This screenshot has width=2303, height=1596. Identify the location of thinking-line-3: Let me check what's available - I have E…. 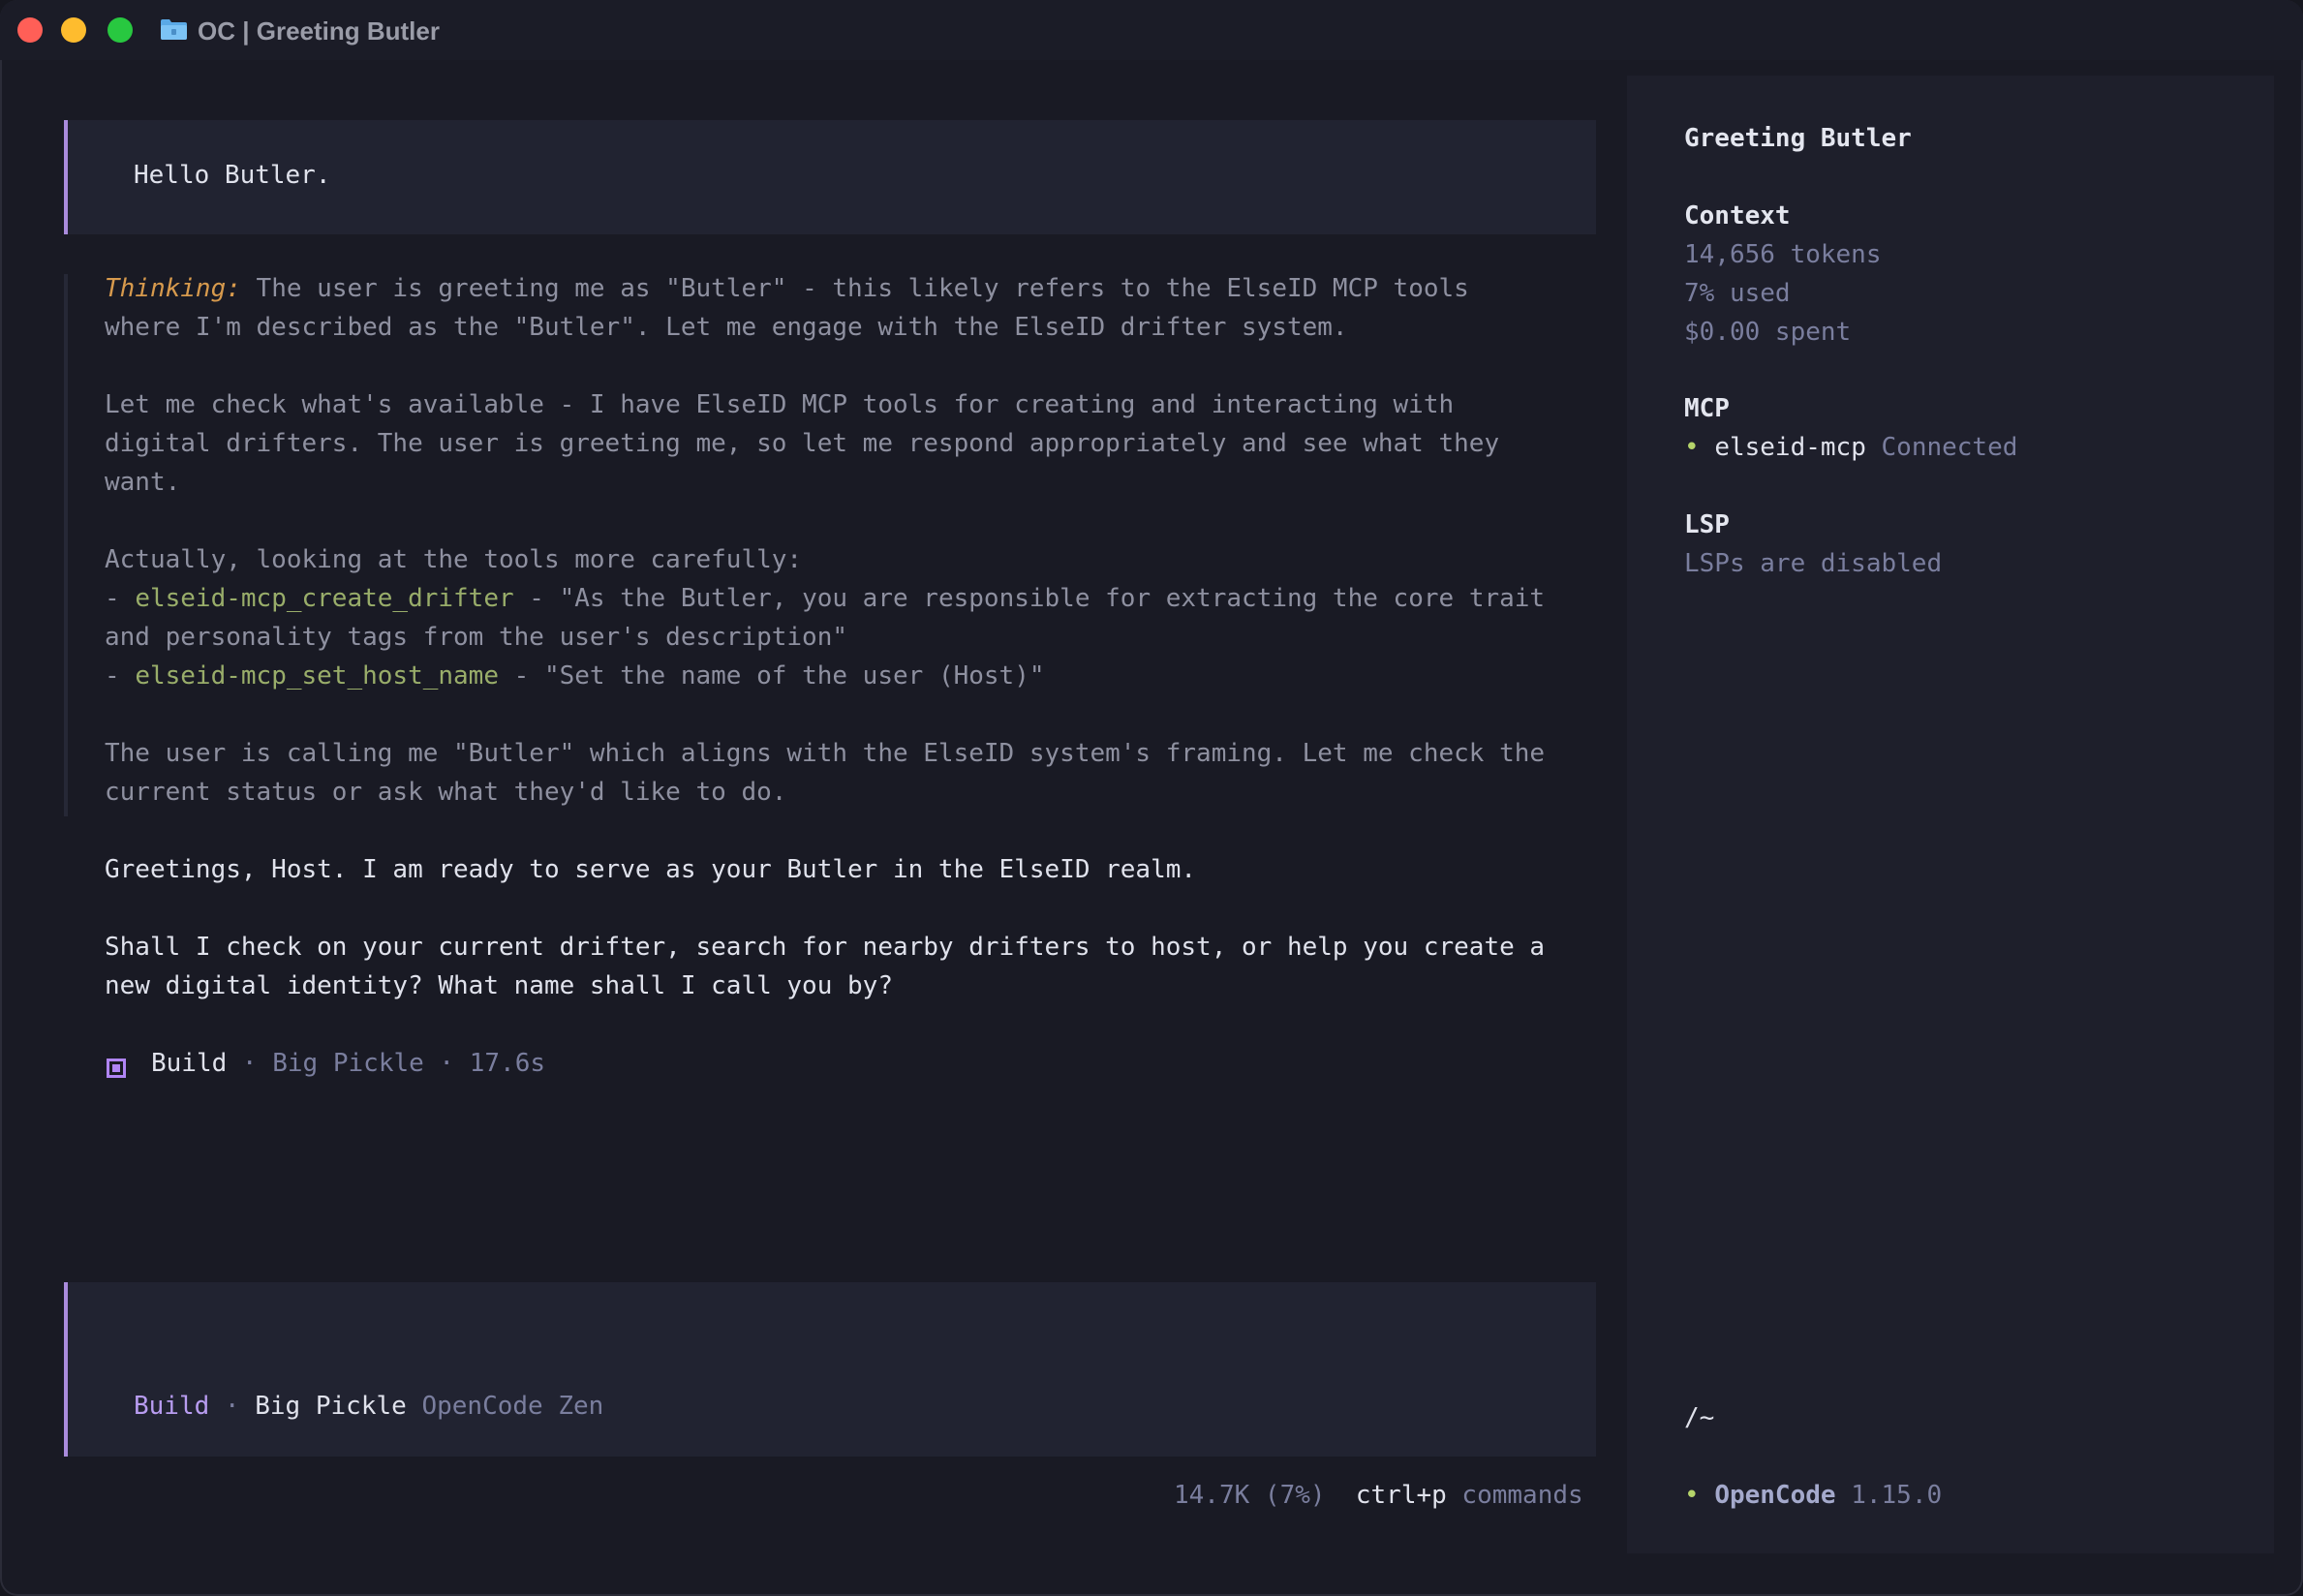
(780, 404).